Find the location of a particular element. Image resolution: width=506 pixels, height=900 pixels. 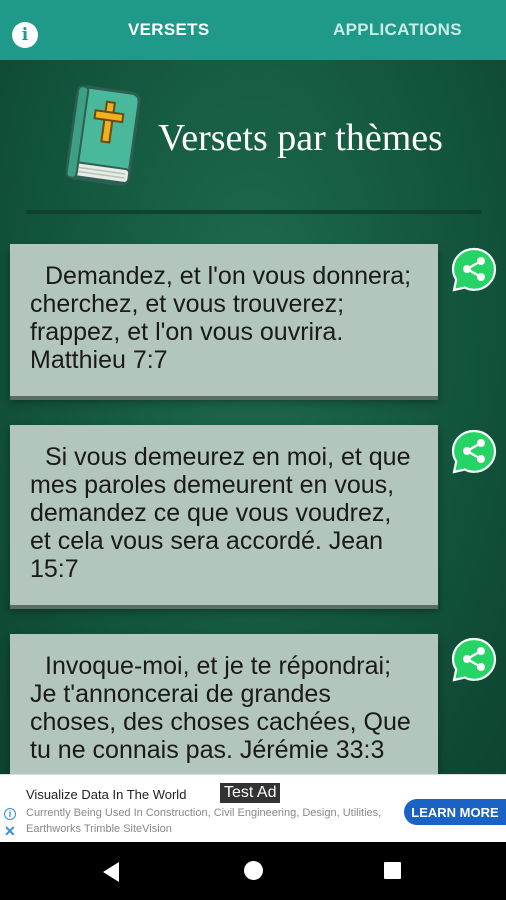

back-icon is located at coordinates (111, 872).